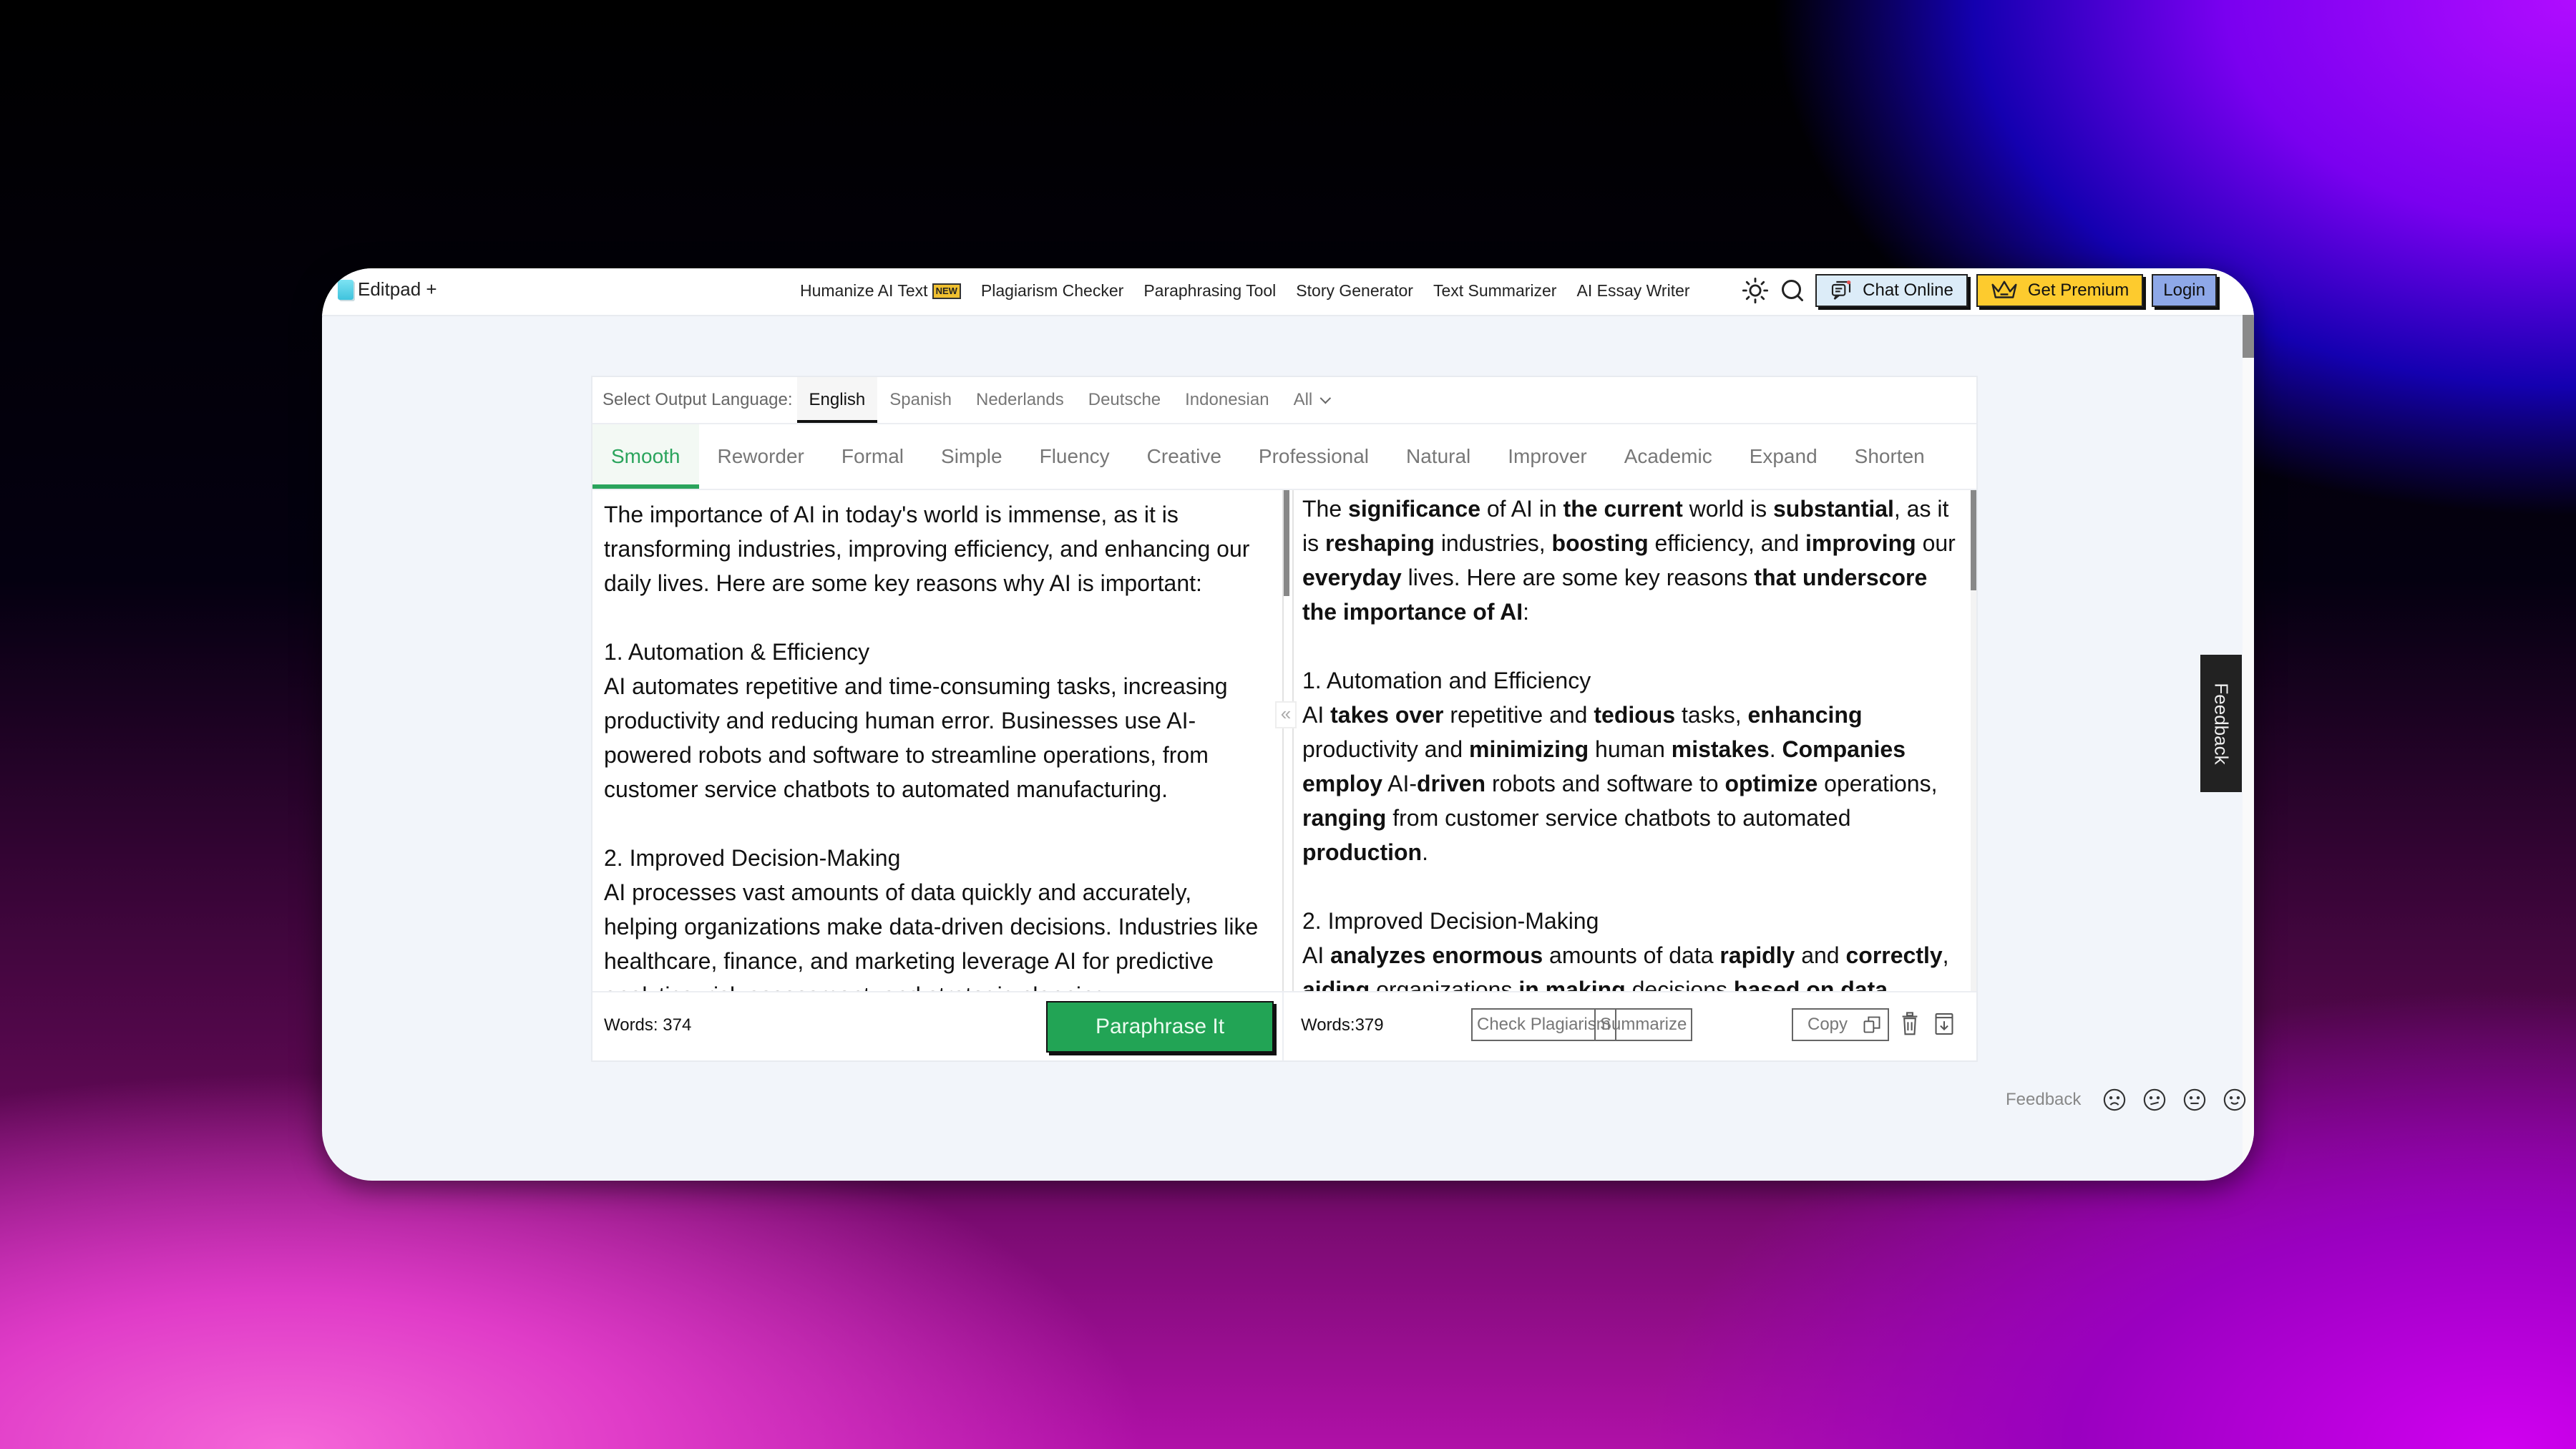 The width and height of the screenshot is (2576, 1449). I want to click on unchanged-text: productivity and, so click(1386, 749).